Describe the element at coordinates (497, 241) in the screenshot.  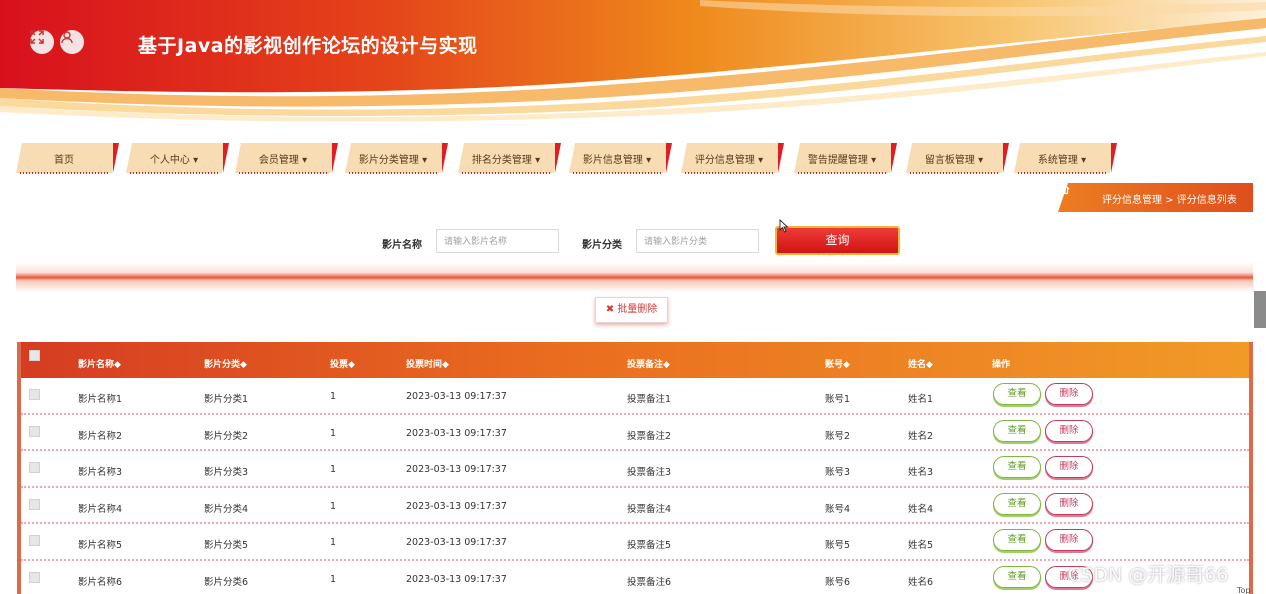
I see `film-name-input` at that location.